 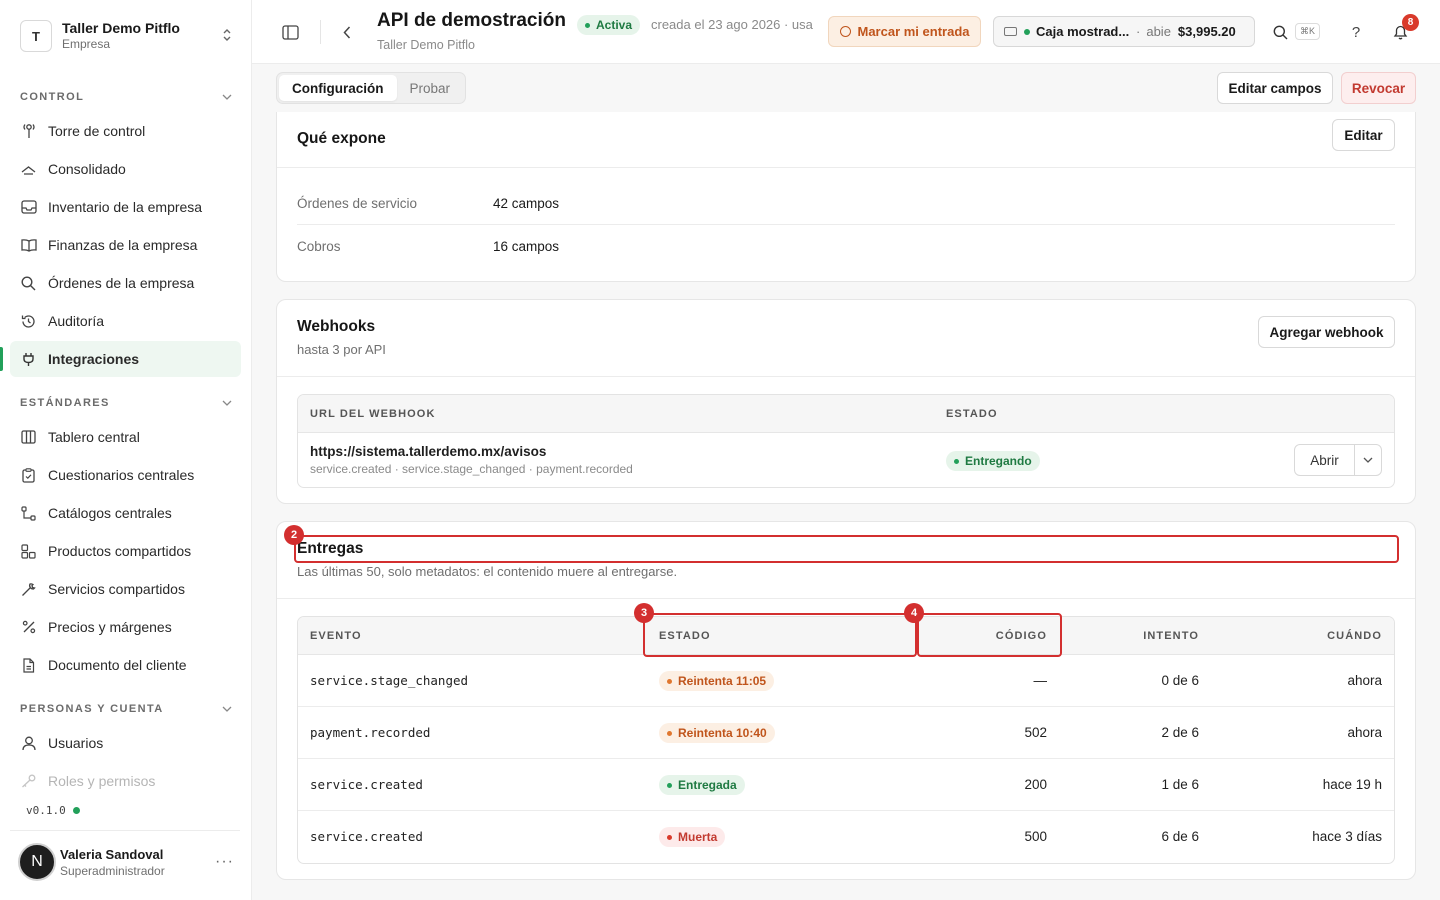 What do you see at coordinates (65, 403) in the screenshot?
I see `section-label: ESTÁNDARES` at bounding box center [65, 403].